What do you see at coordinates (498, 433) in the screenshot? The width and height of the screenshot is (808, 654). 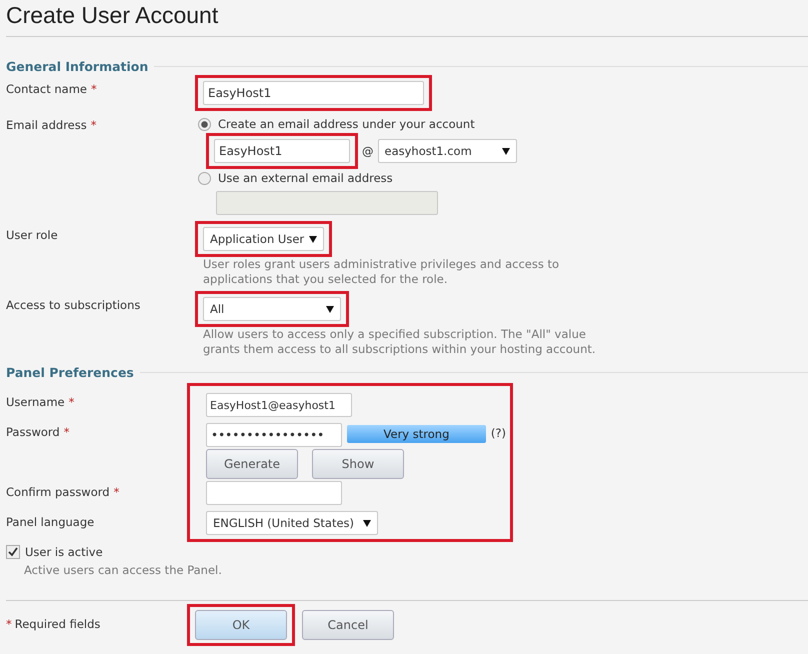 I see `help-link: (?)` at bounding box center [498, 433].